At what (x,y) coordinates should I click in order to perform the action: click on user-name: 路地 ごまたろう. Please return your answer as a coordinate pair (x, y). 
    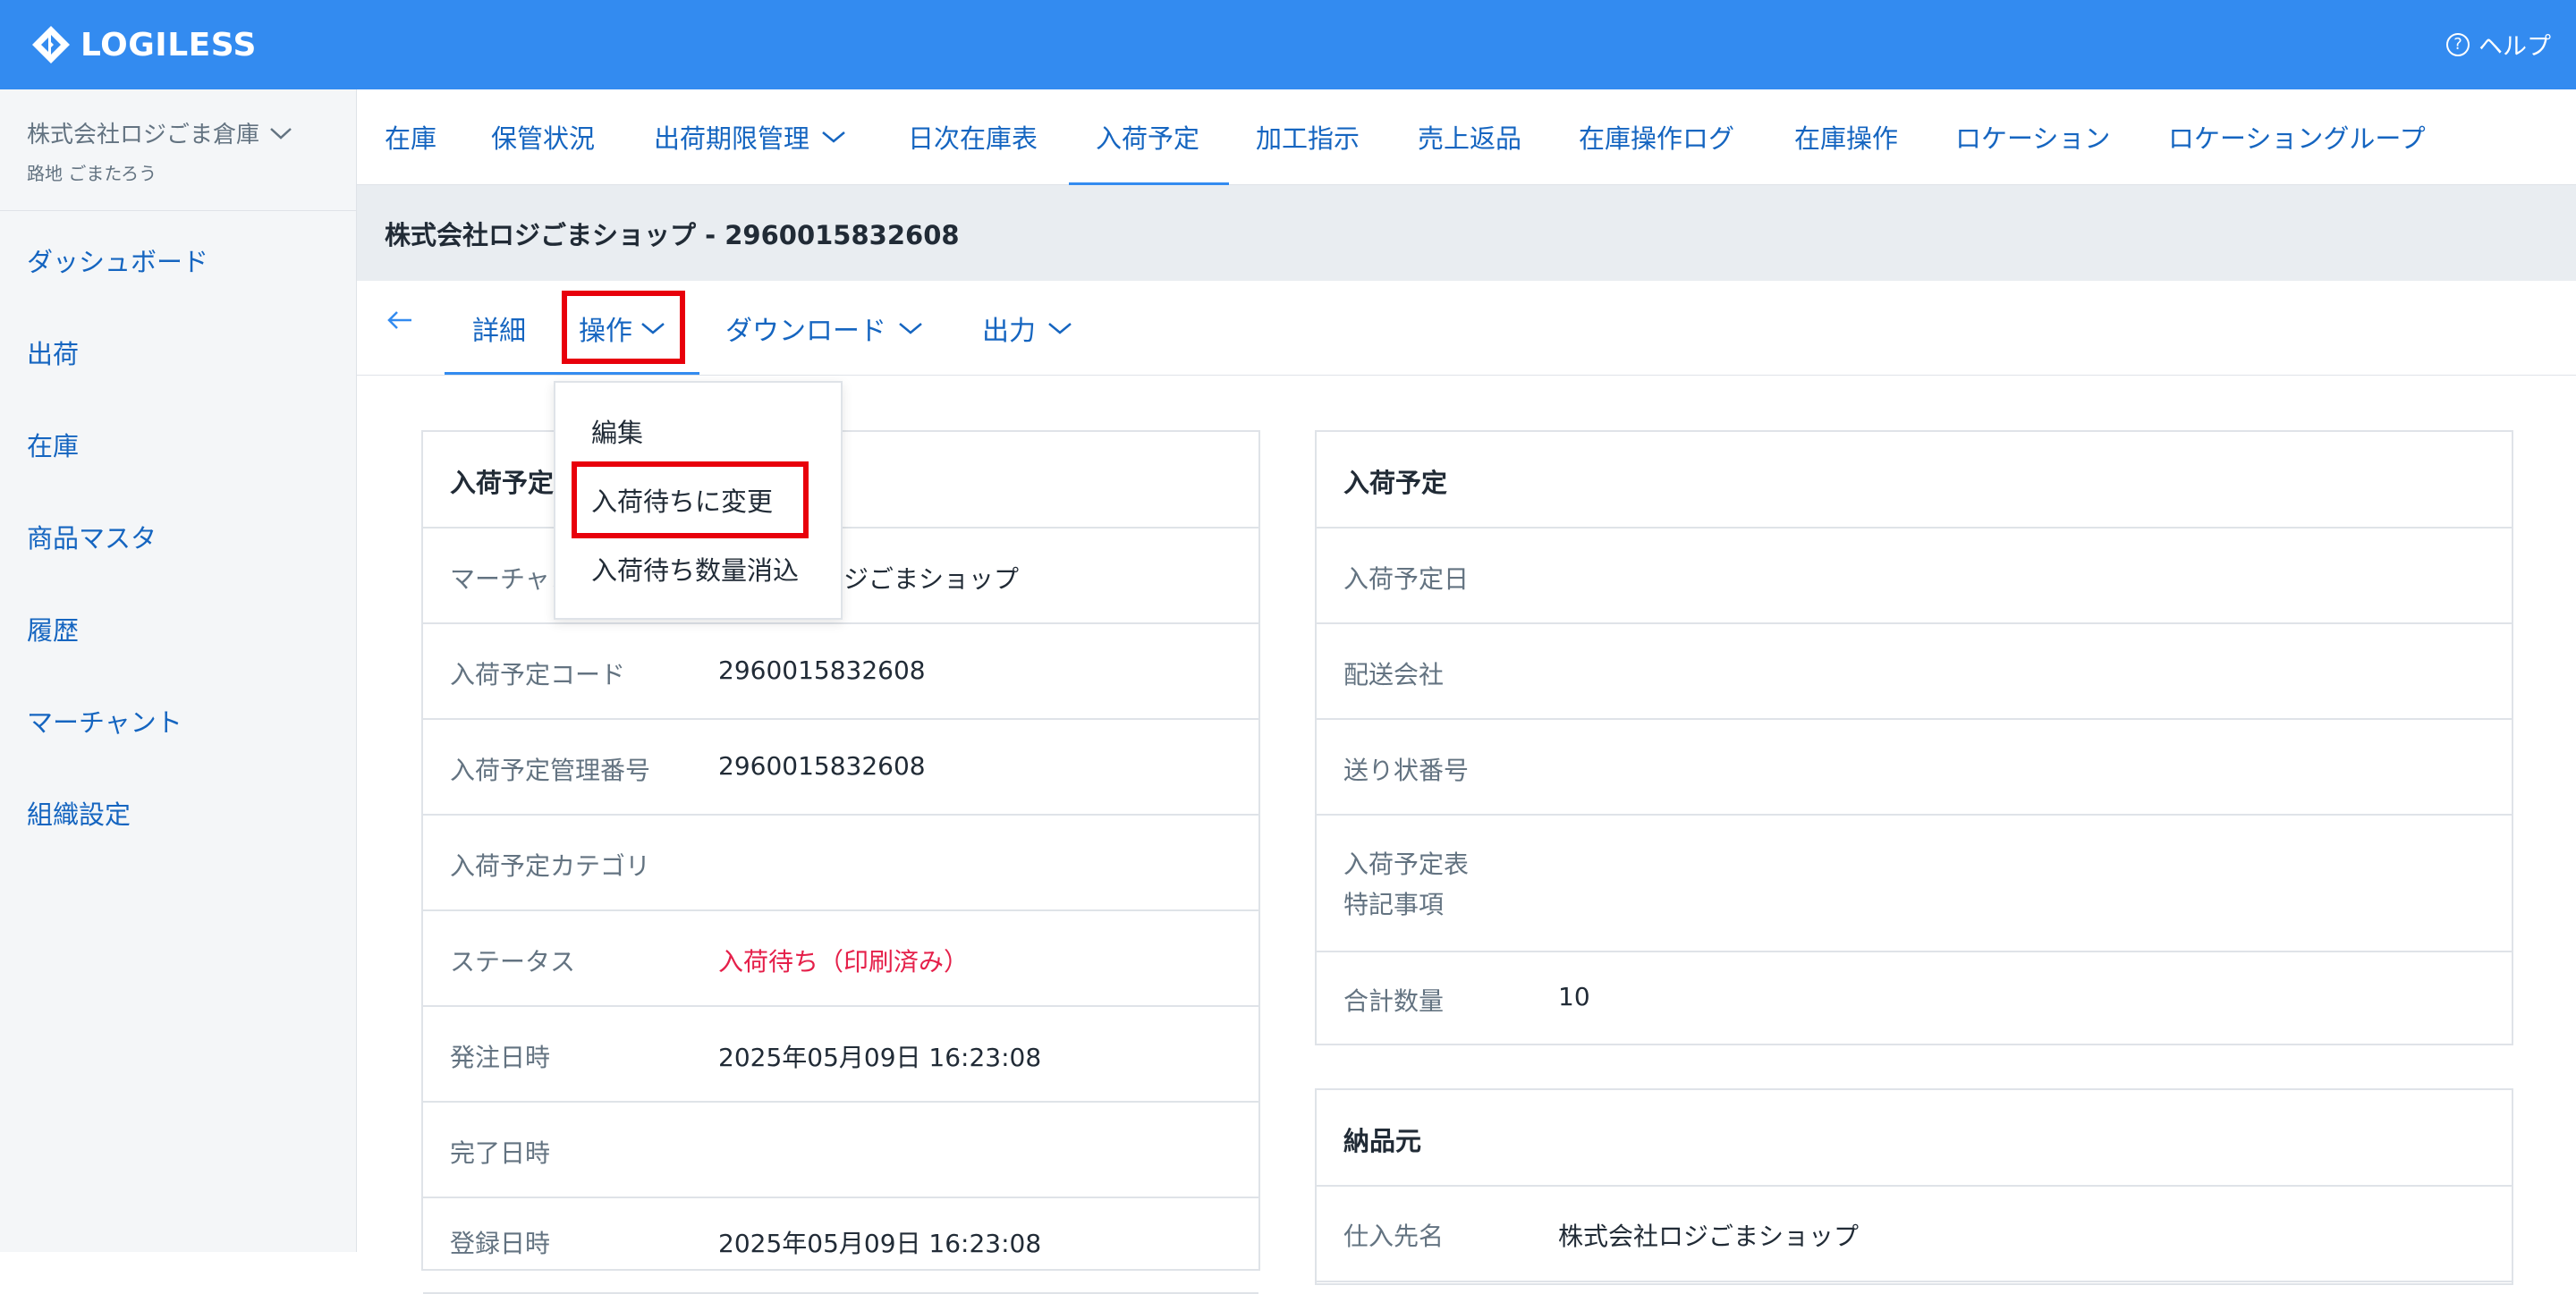
    Looking at the image, I should click on (92, 173).